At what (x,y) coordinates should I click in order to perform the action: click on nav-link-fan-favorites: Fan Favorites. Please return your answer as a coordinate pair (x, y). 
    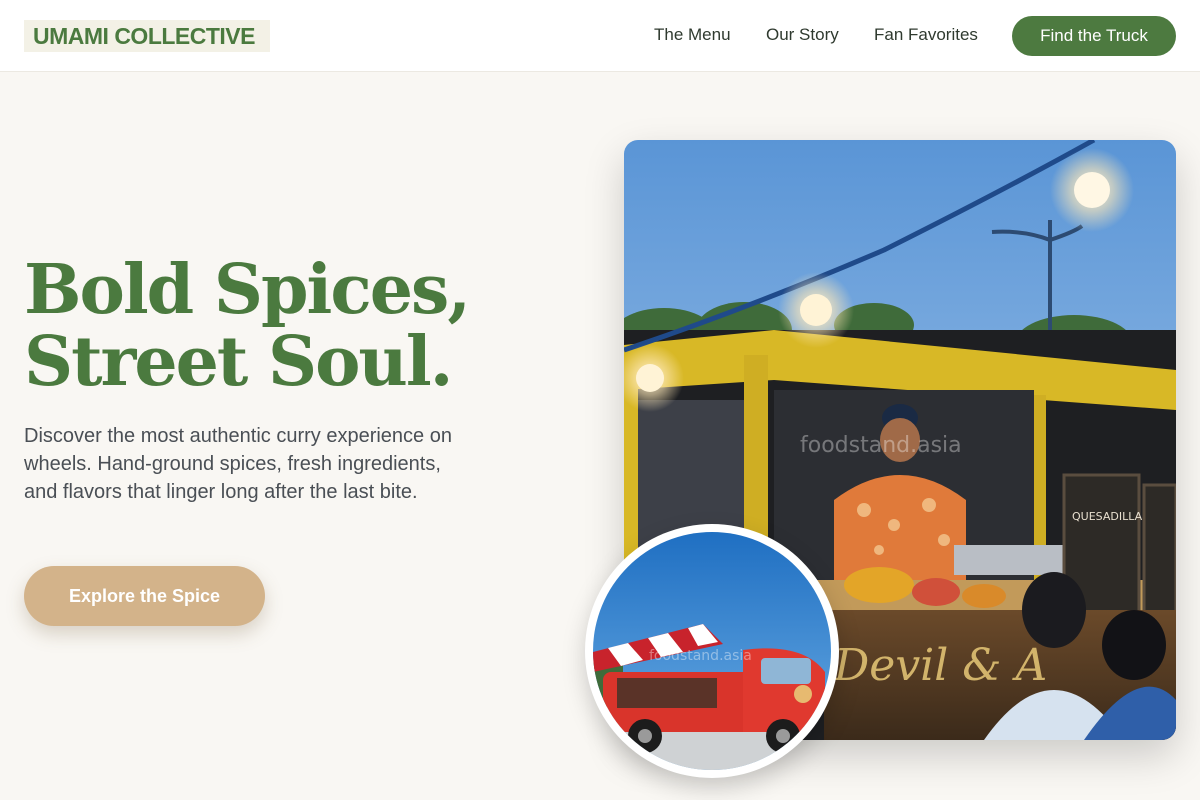
    Looking at the image, I should click on (926, 35).